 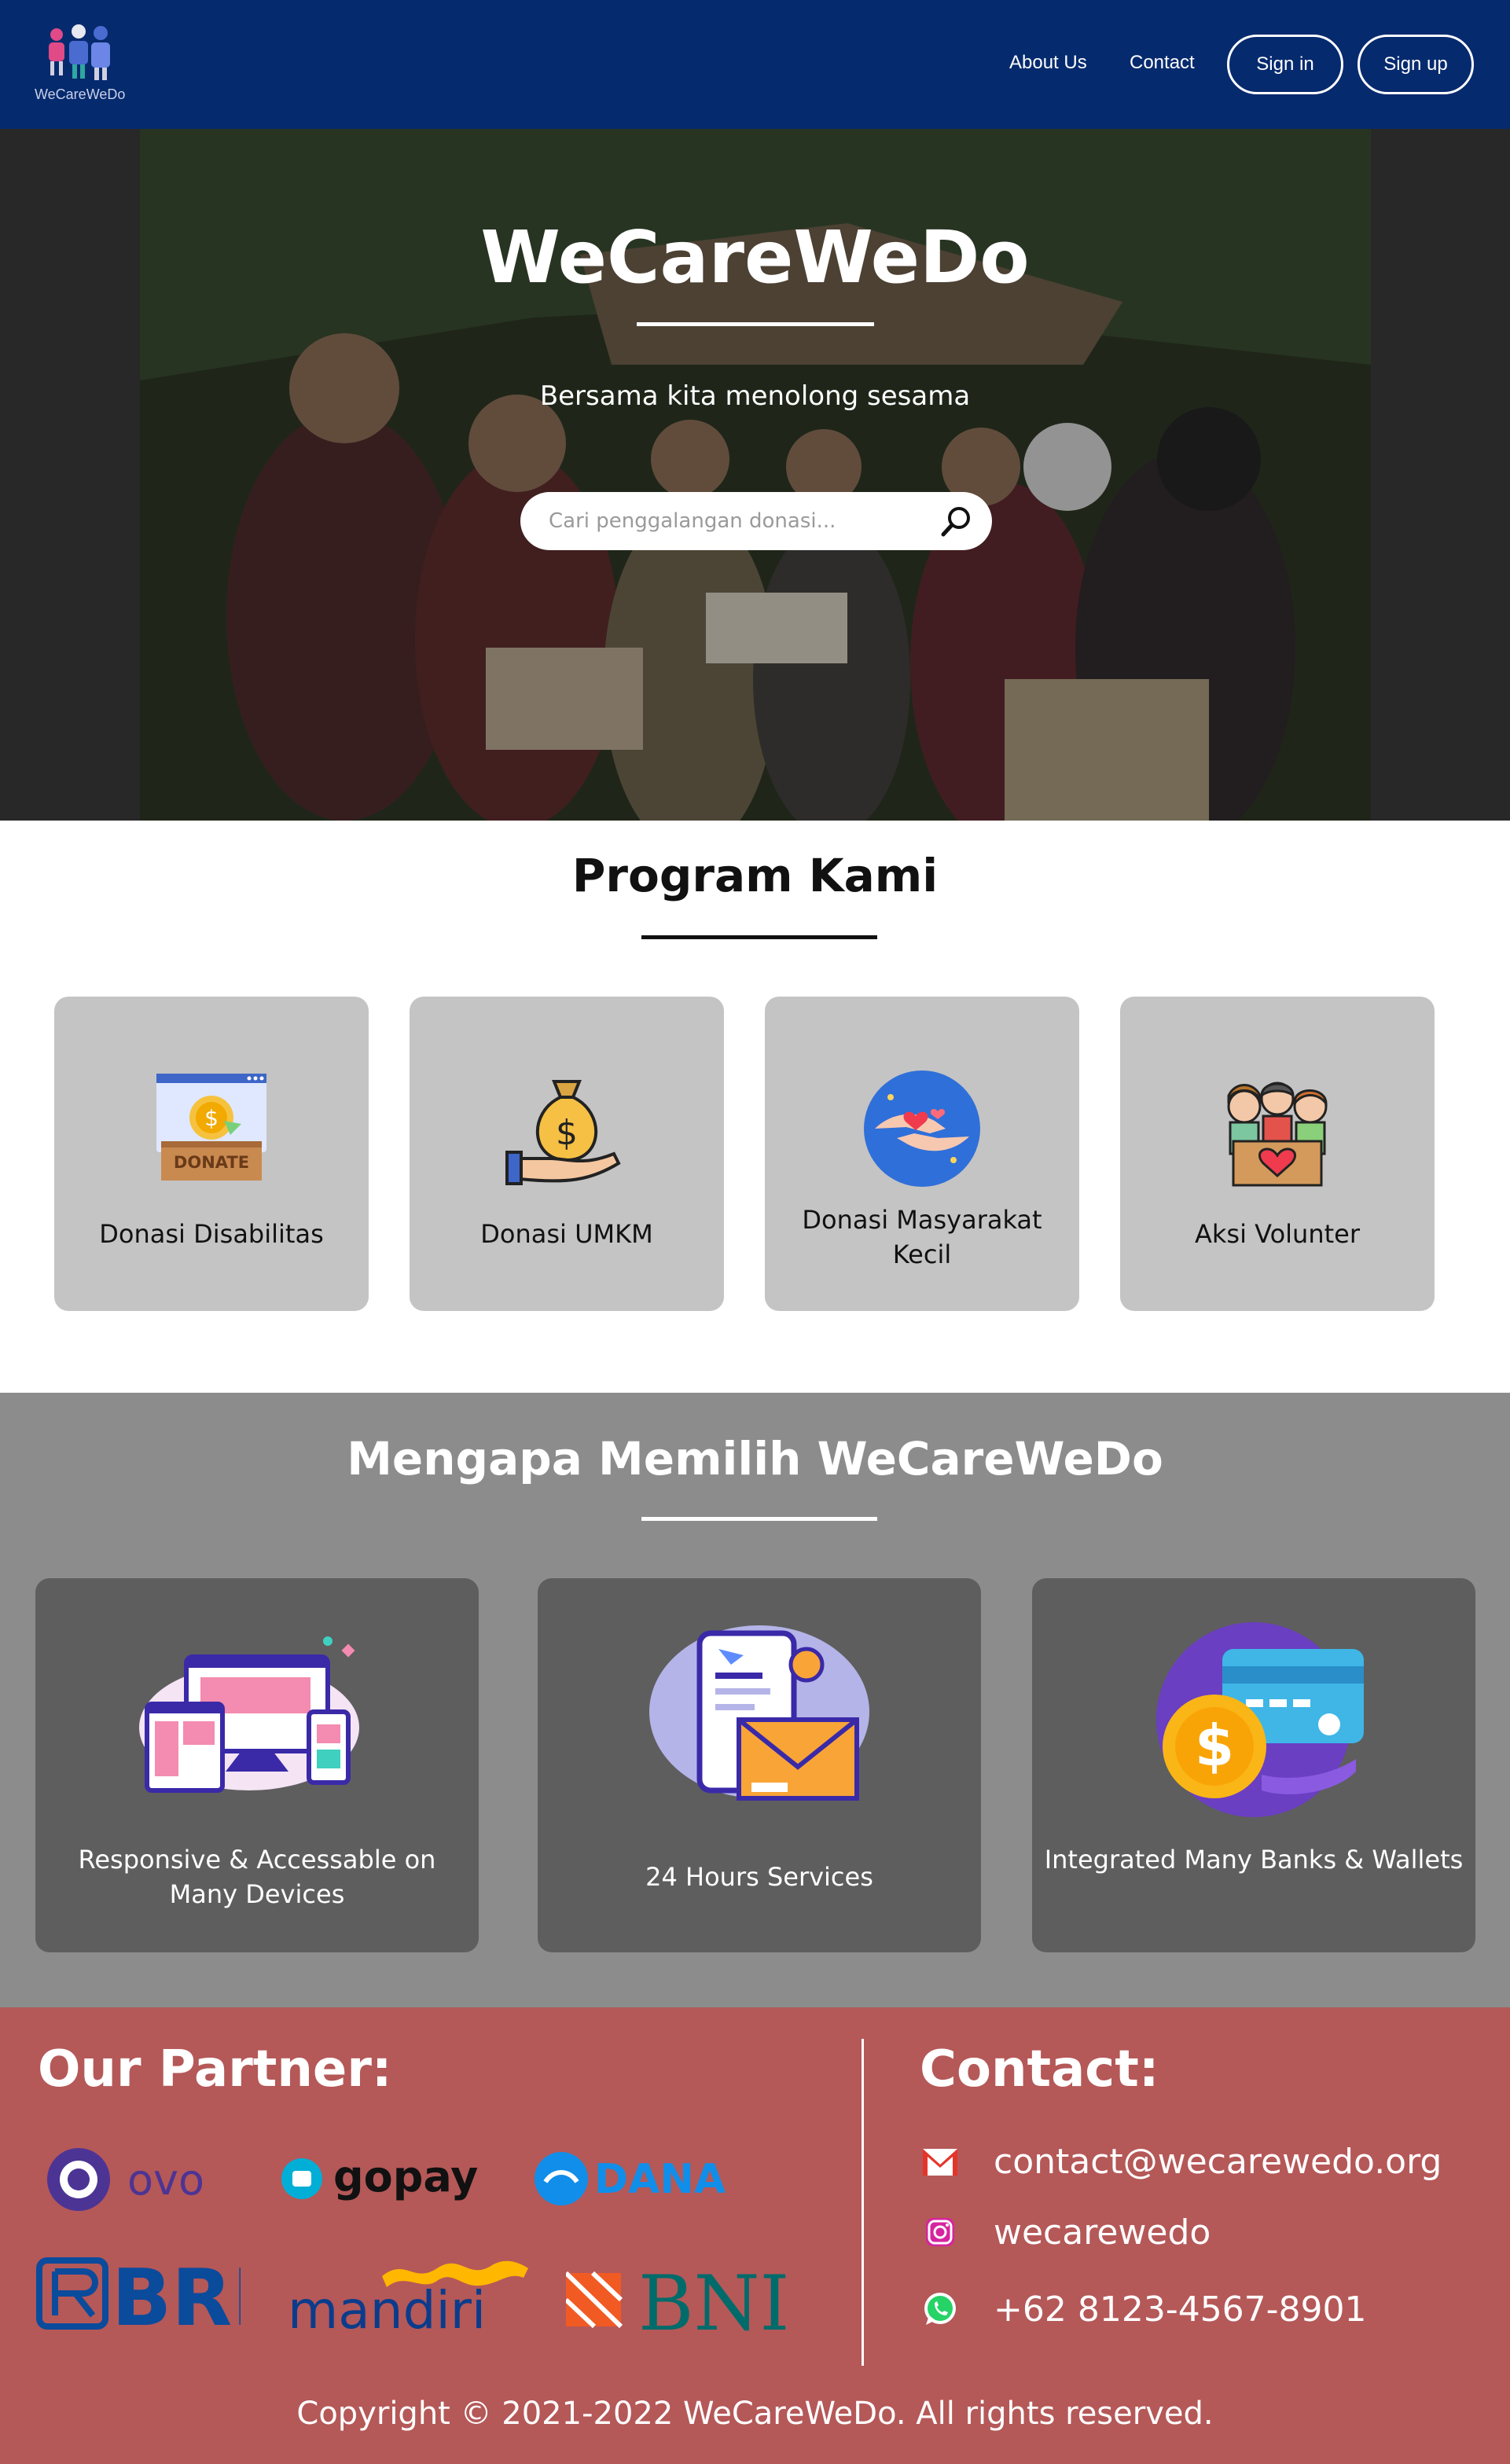 I want to click on donate-box-icon: $ DONATE, so click(x=211, y=1127).